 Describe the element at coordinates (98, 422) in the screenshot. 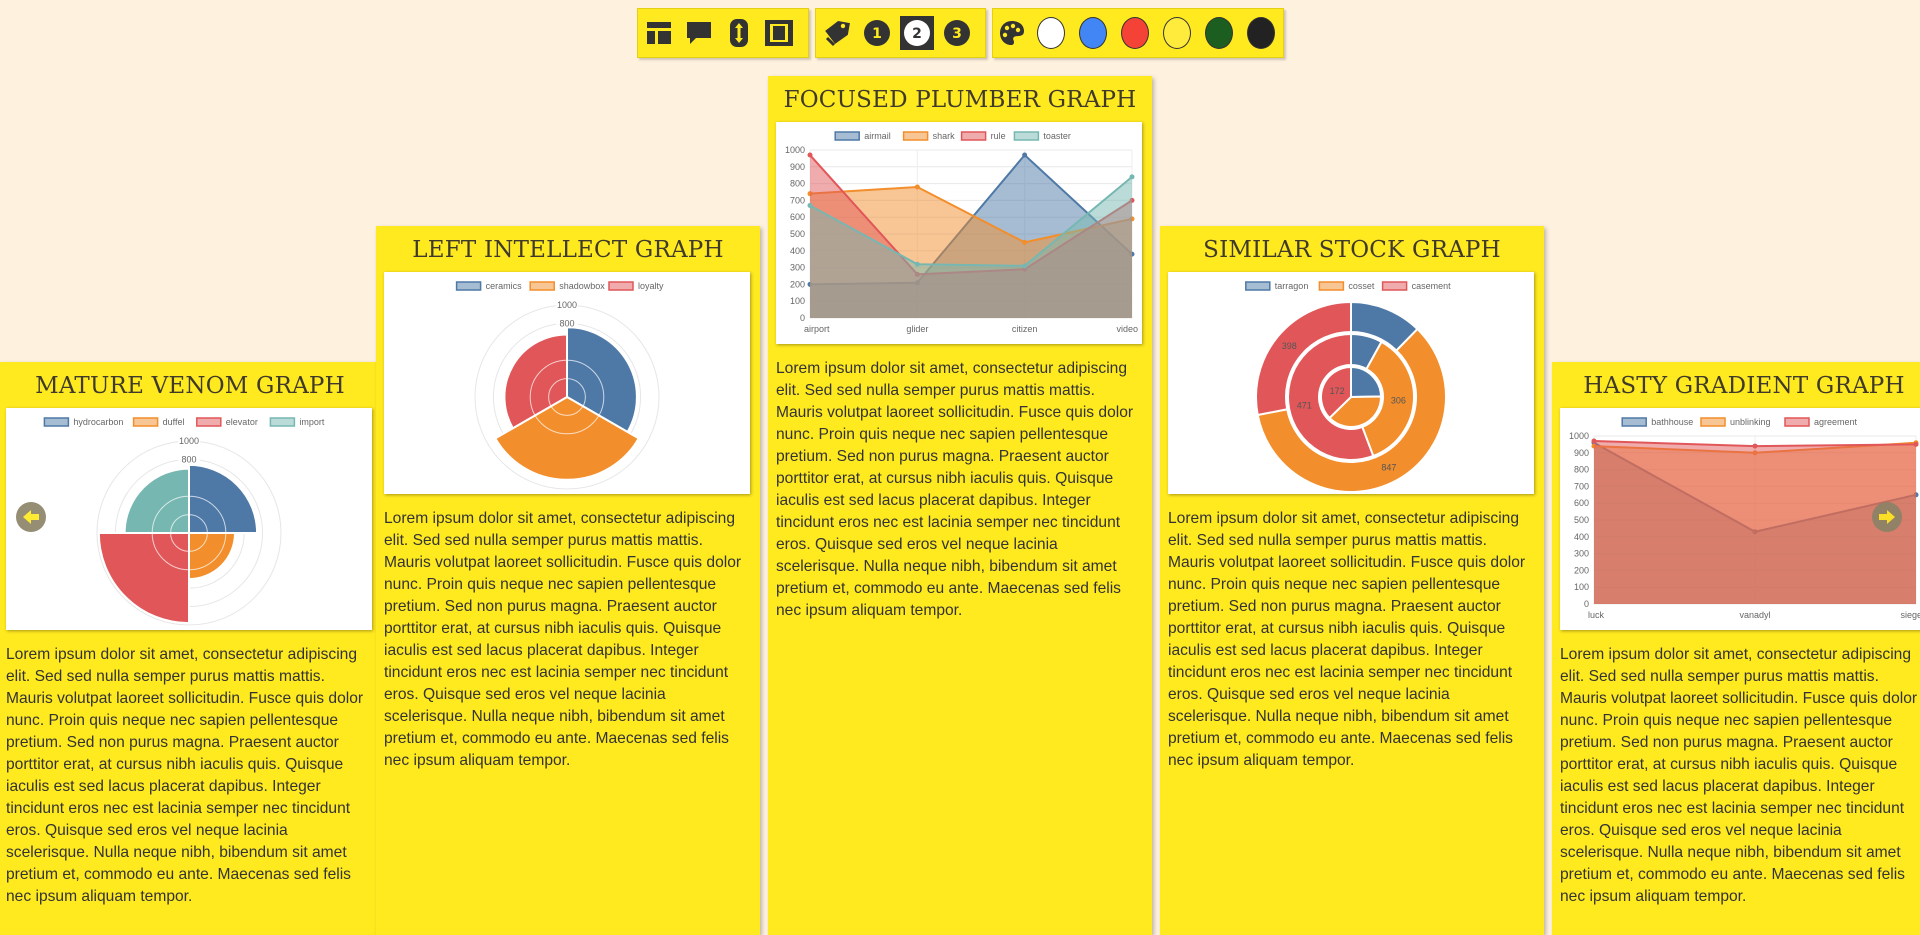

I see `legend-label: hydrocarbon` at that location.